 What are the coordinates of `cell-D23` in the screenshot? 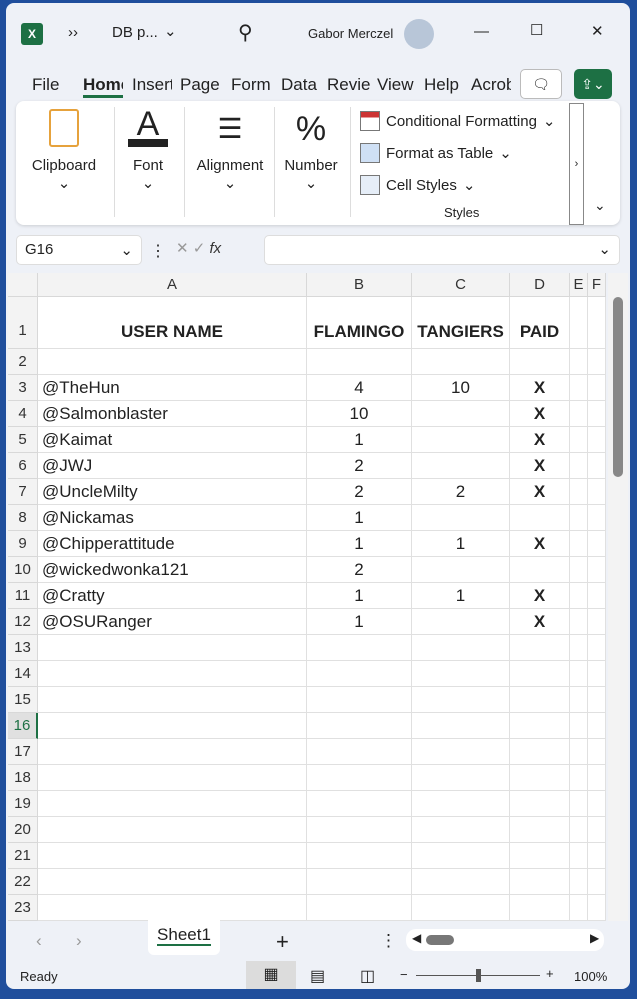 It's located at (540, 908).